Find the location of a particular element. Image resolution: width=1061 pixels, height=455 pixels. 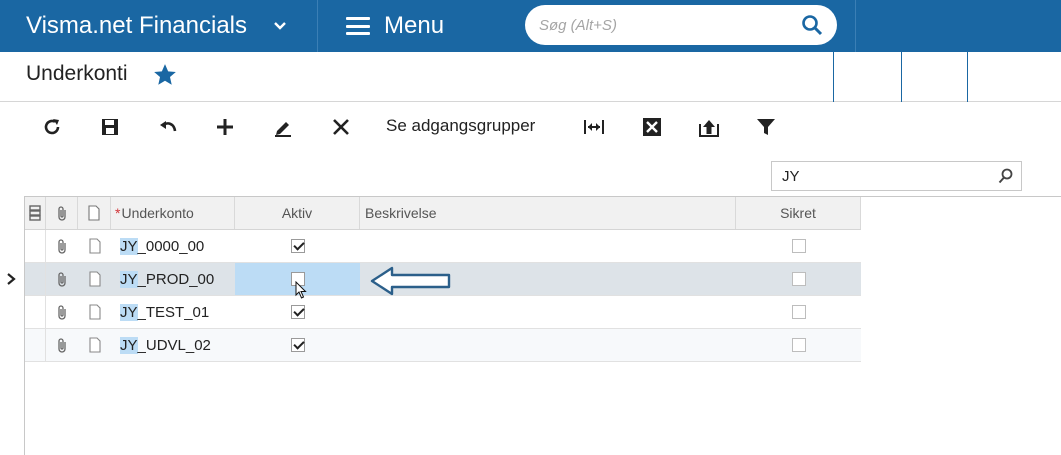

delete-button is located at coordinates (341, 127).